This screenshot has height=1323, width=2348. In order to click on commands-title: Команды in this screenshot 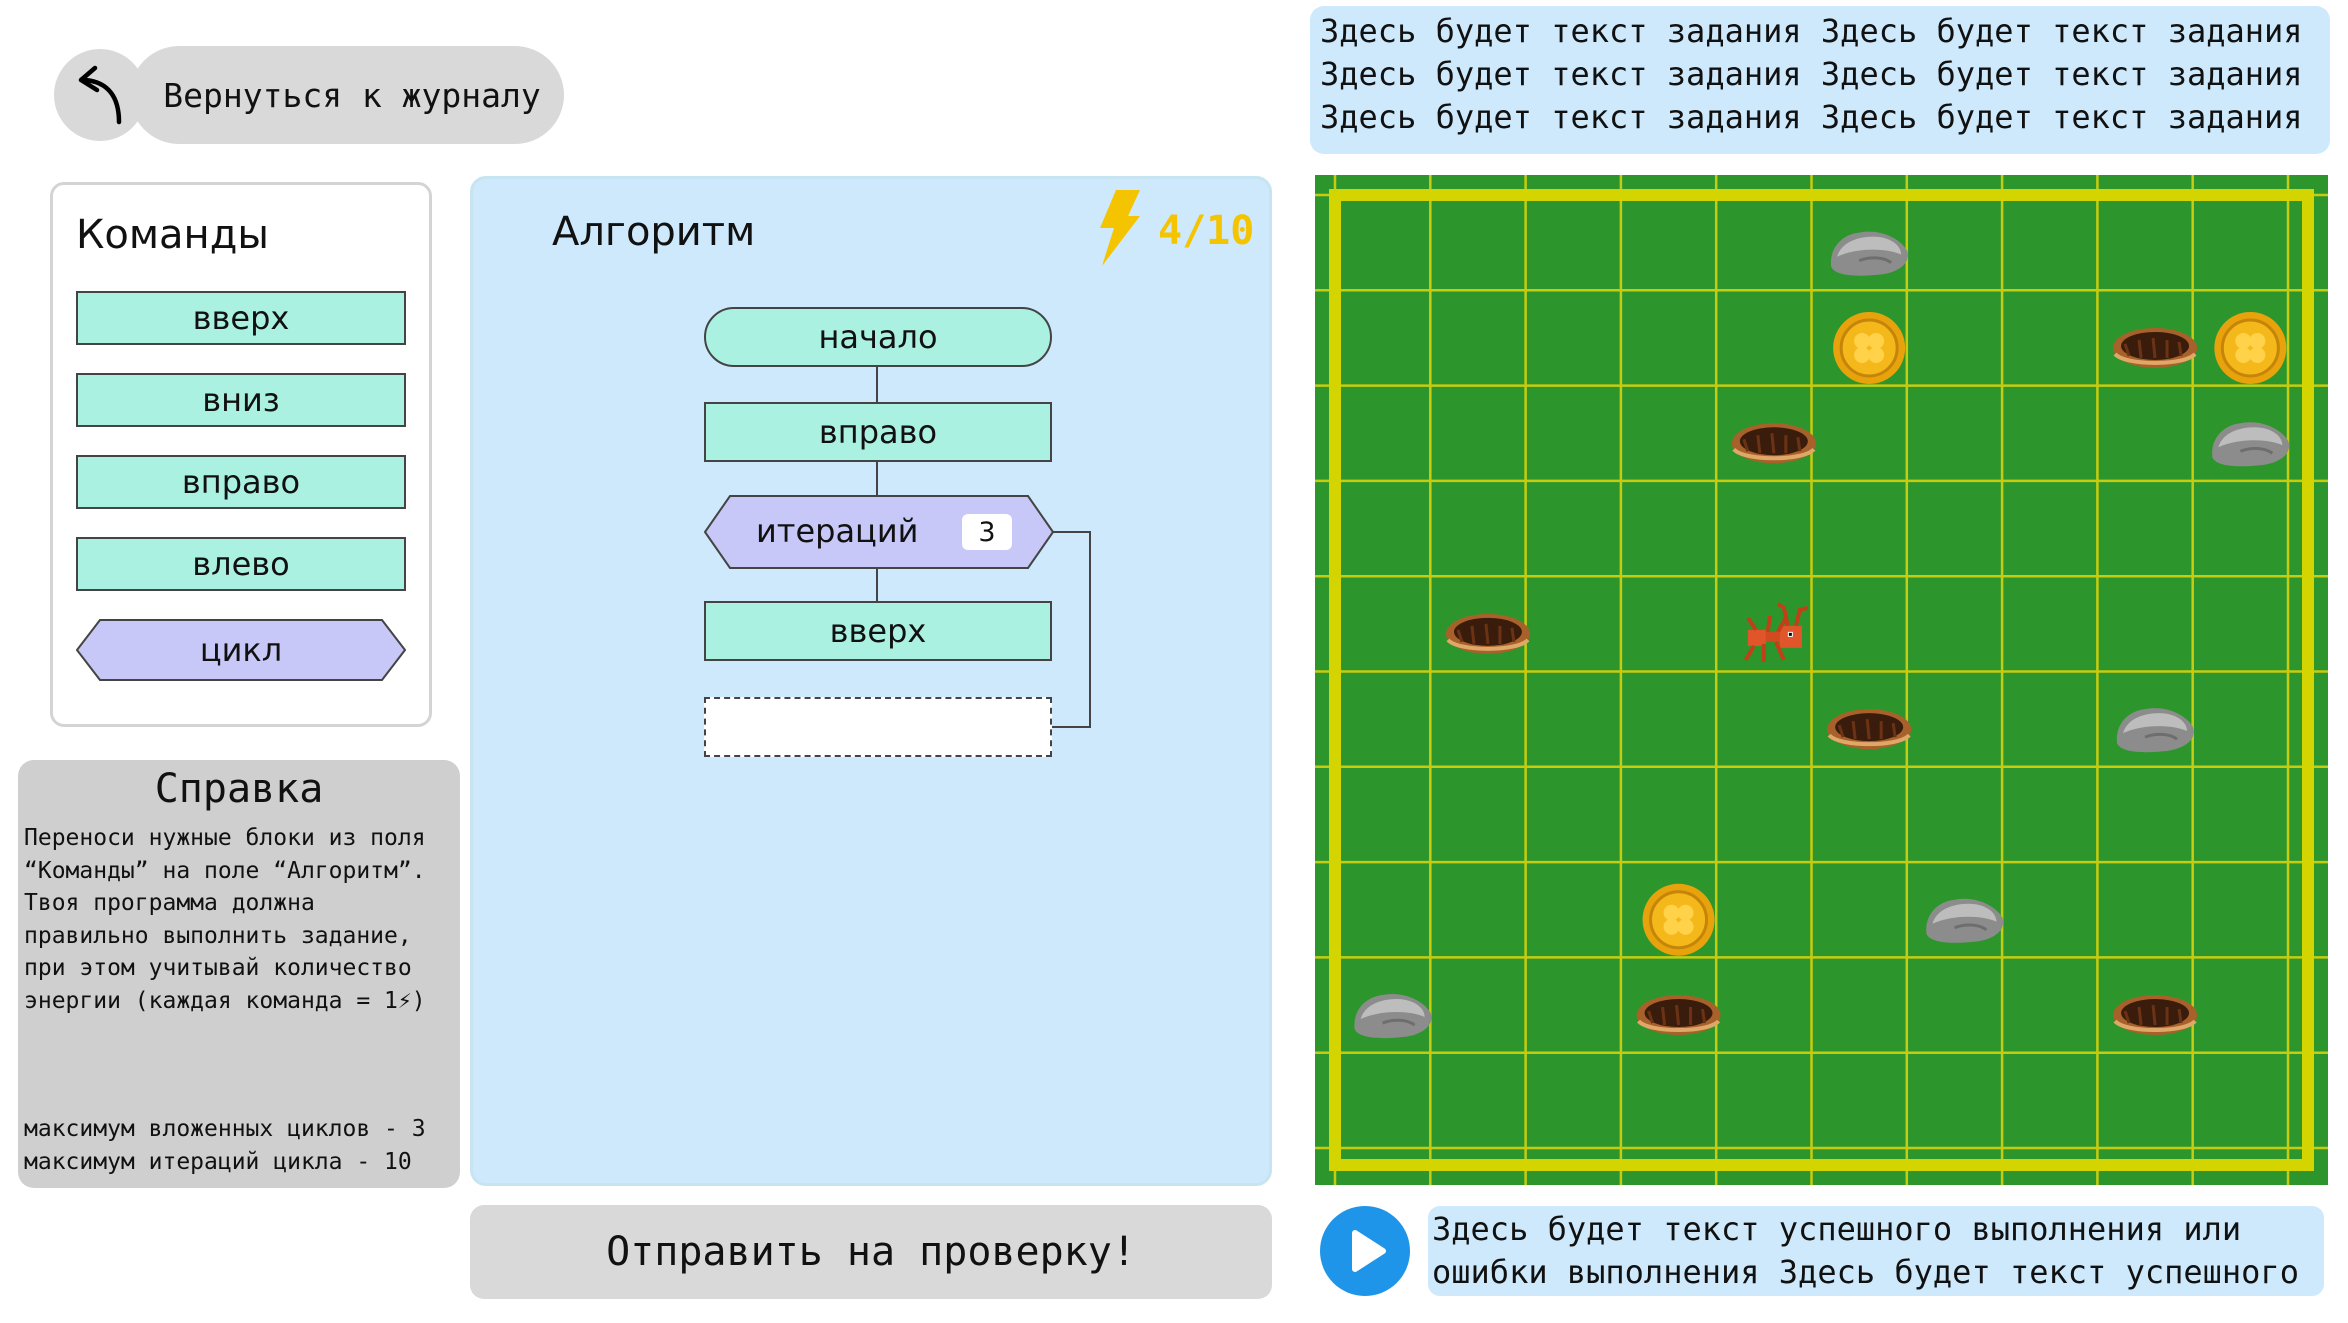, I will do `click(172, 235)`.